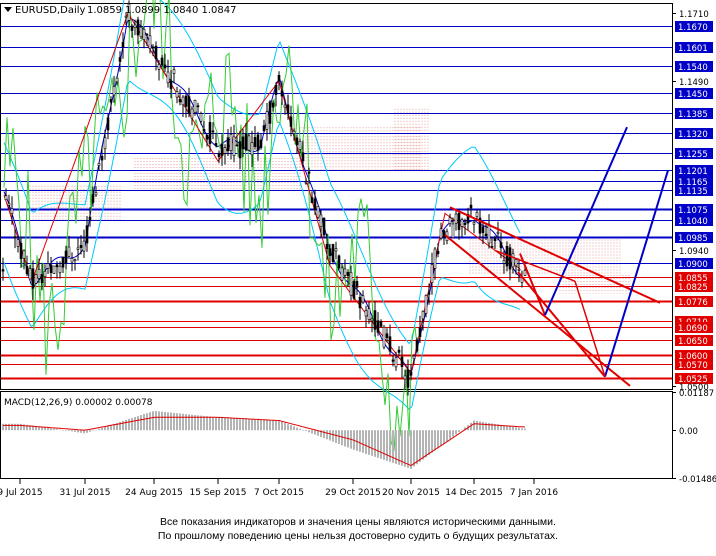 The image size is (716, 556). Describe the element at coordinates (693, 288) in the screenshot. I see `level-label-1.0825: 1.0825` at that location.